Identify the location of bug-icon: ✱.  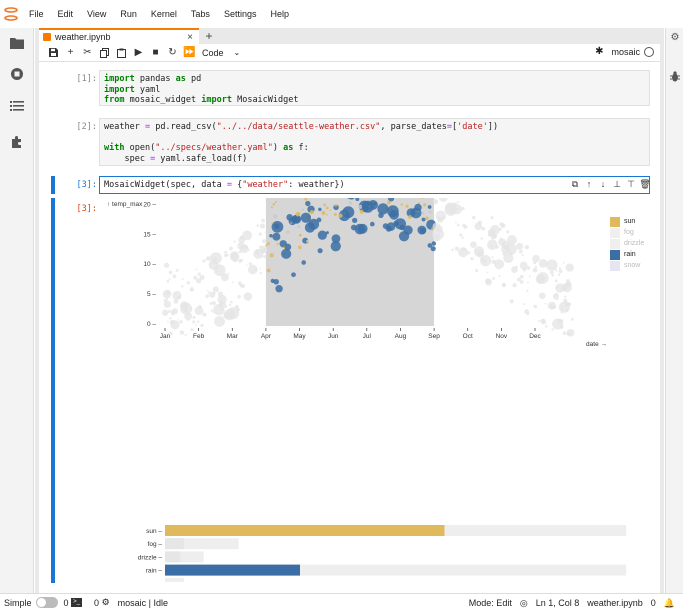
(599, 51).